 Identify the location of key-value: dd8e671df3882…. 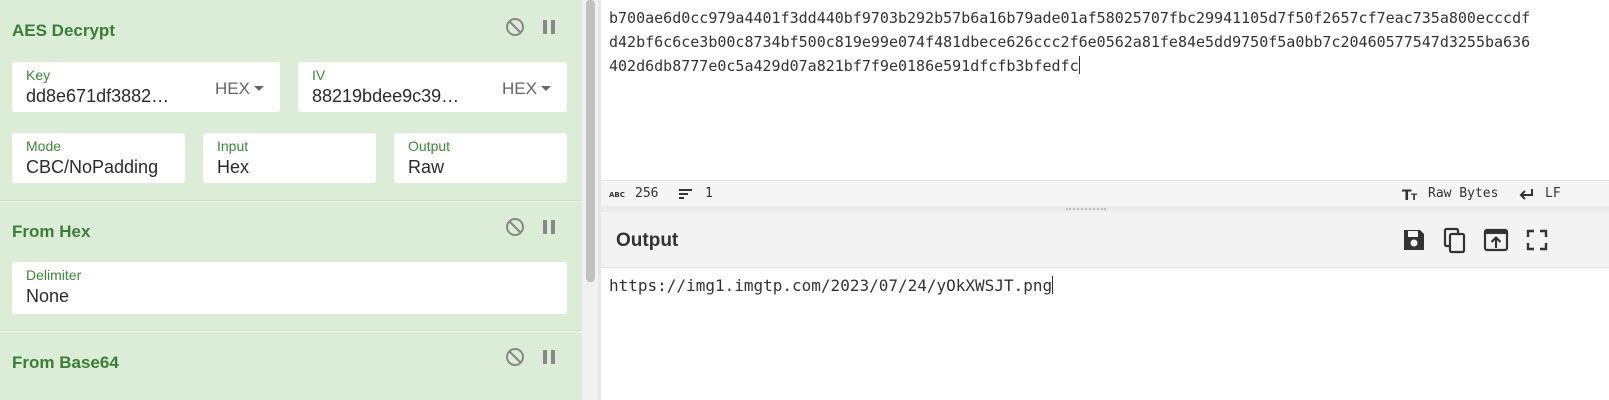
(106, 96).